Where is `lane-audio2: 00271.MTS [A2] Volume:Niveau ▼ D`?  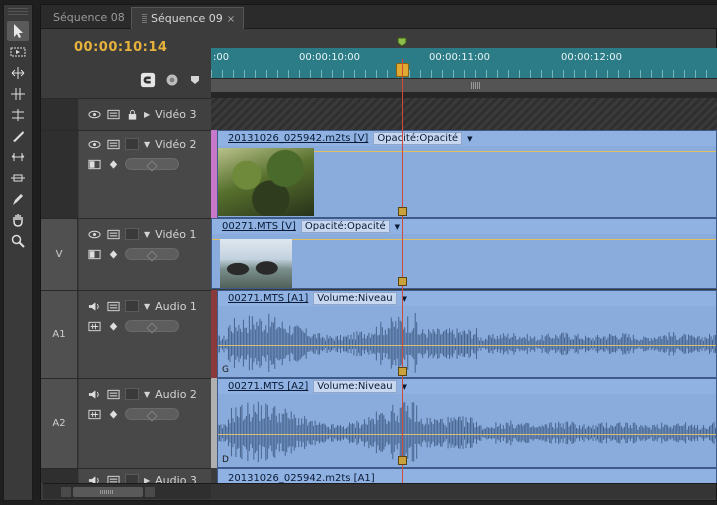
lane-audio2: 00271.MTS [A2] Volume:Niveau ▼ D is located at coordinates (464, 423).